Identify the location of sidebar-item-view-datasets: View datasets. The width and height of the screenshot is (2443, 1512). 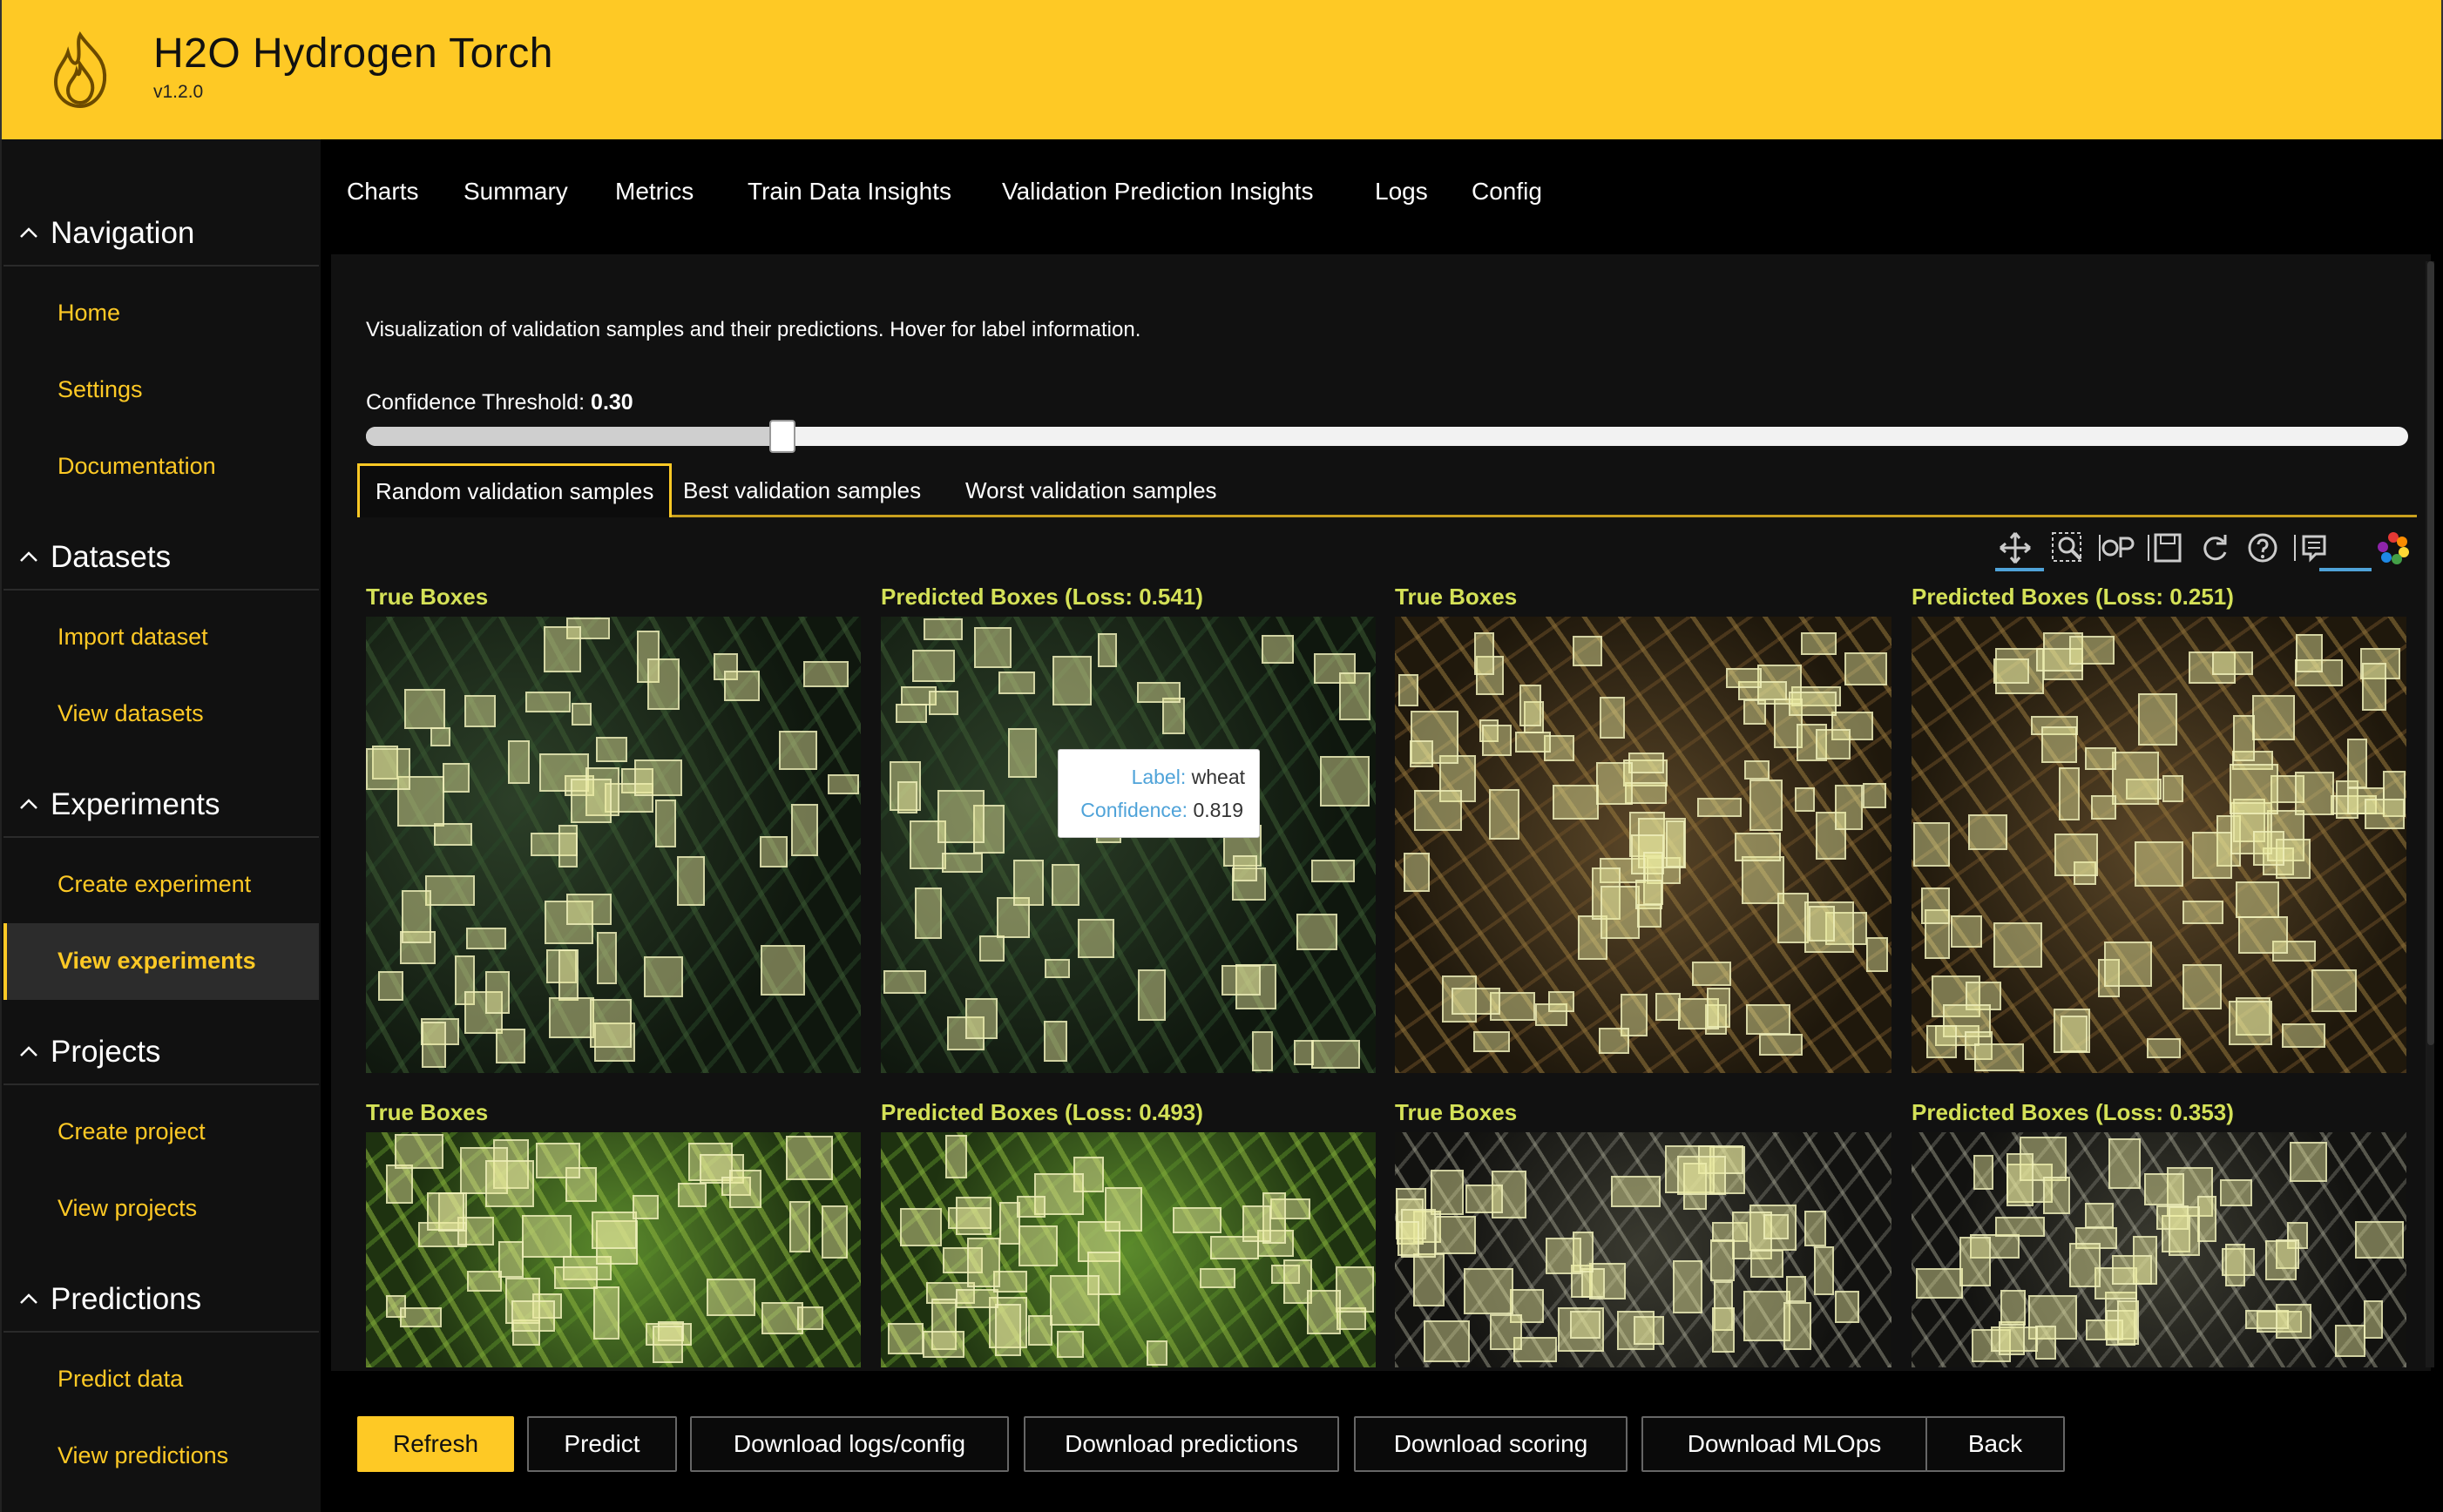
(161, 714).